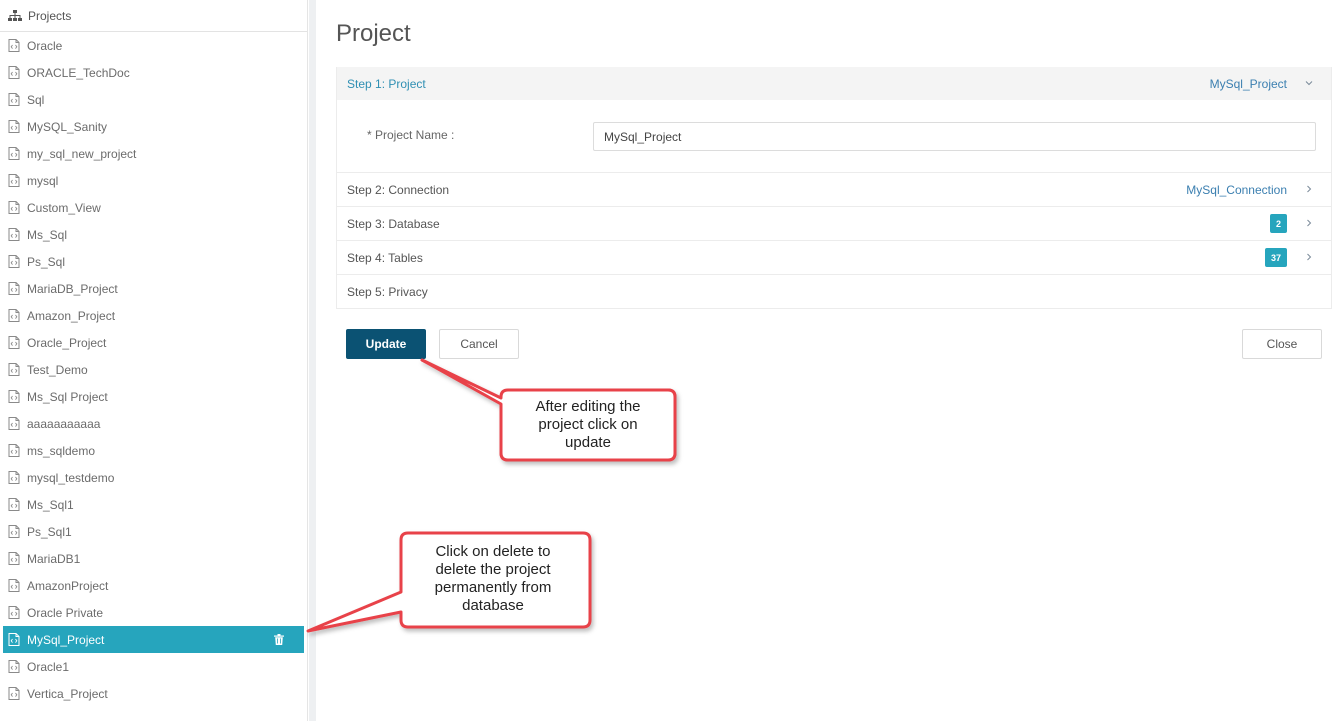 Image resolution: width=1344 pixels, height=721 pixels. Describe the element at coordinates (1282, 344) in the screenshot. I see `close-button: Close` at that location.